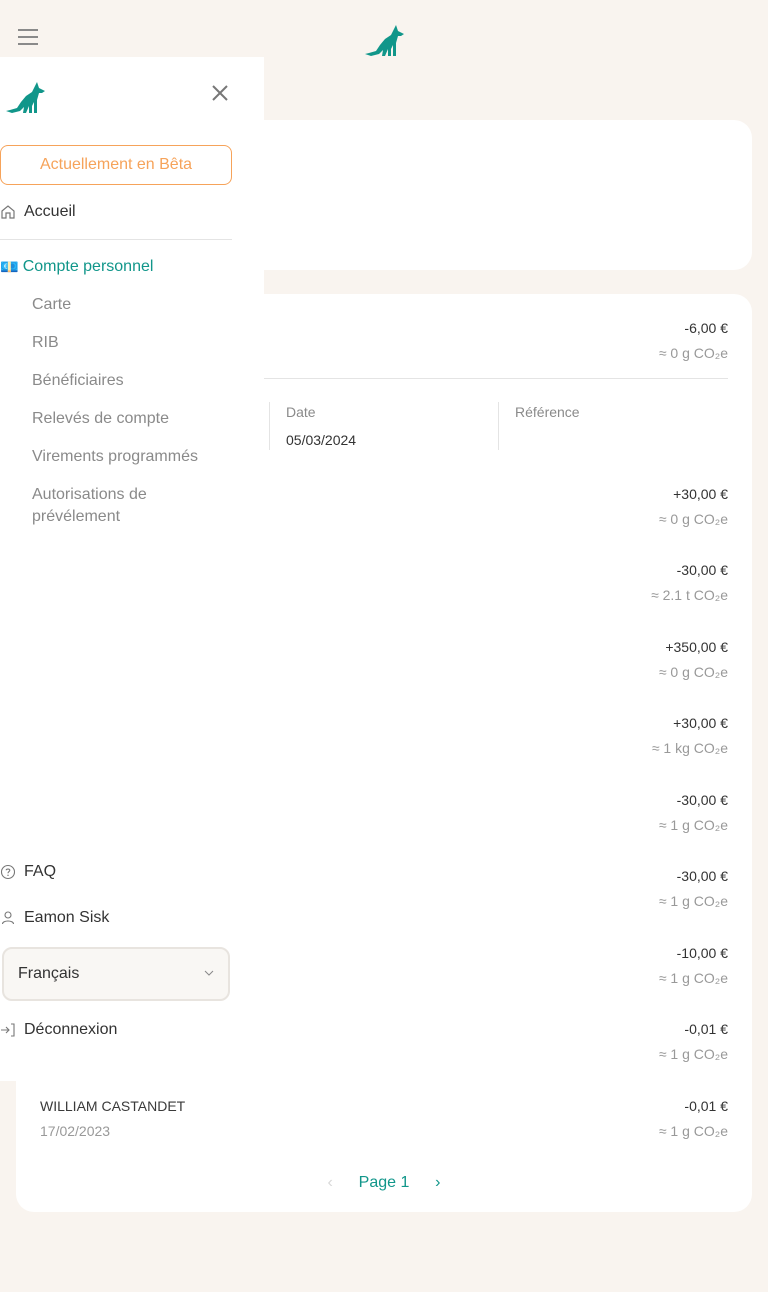  I want to click on sidebar-item-label: Eamon Sisk, so click(67, 917).